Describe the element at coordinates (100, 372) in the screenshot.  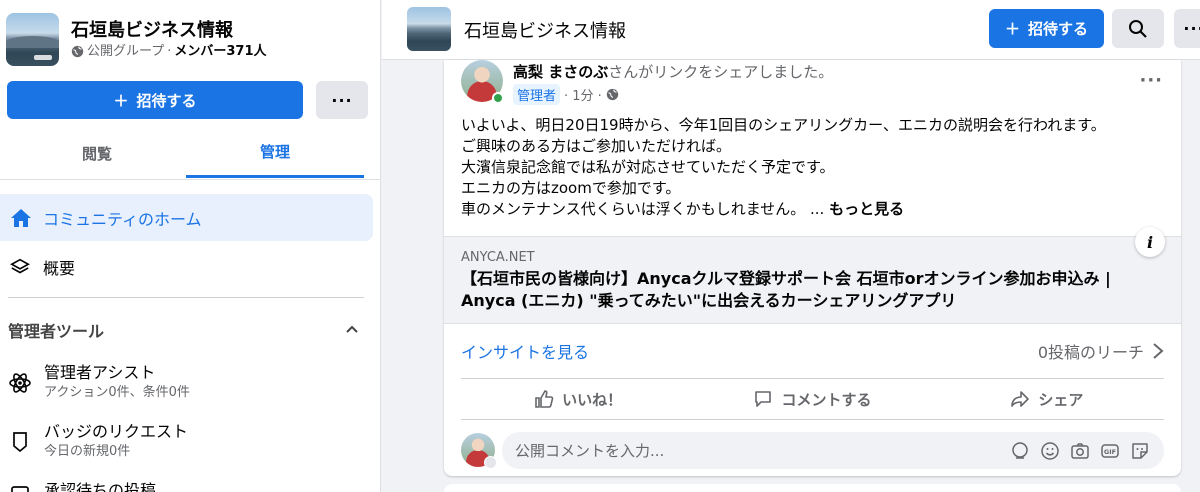
I see `tool-title: 管理者アシスト` at that location.